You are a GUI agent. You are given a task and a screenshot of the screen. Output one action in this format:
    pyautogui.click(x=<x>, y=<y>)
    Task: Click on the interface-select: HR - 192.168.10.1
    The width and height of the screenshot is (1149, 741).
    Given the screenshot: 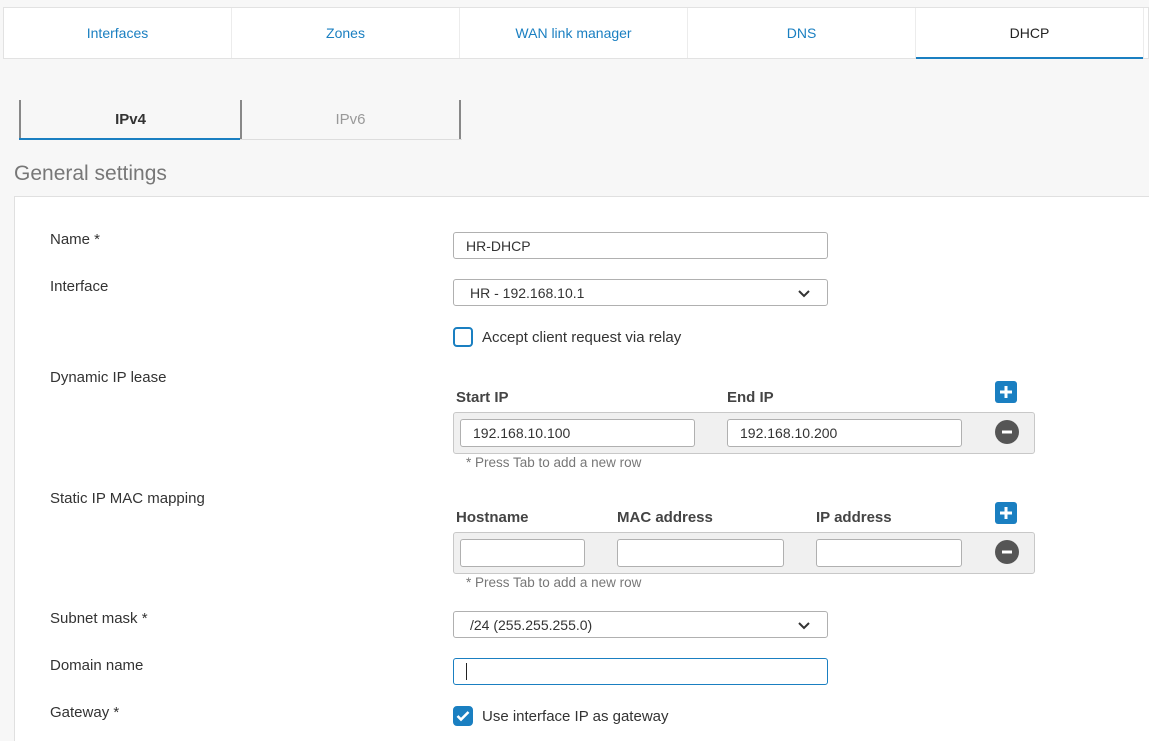 What is the action you would take?
    pyautogui.click(x=640, y=292)
    